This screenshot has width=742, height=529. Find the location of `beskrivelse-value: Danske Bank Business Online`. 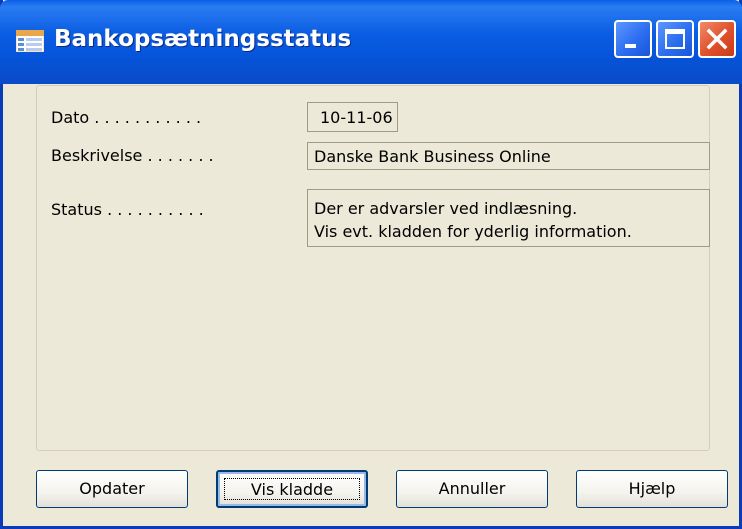

beskrivelse-value: Danske Bank Business Online is located at coordinates (432, 156).